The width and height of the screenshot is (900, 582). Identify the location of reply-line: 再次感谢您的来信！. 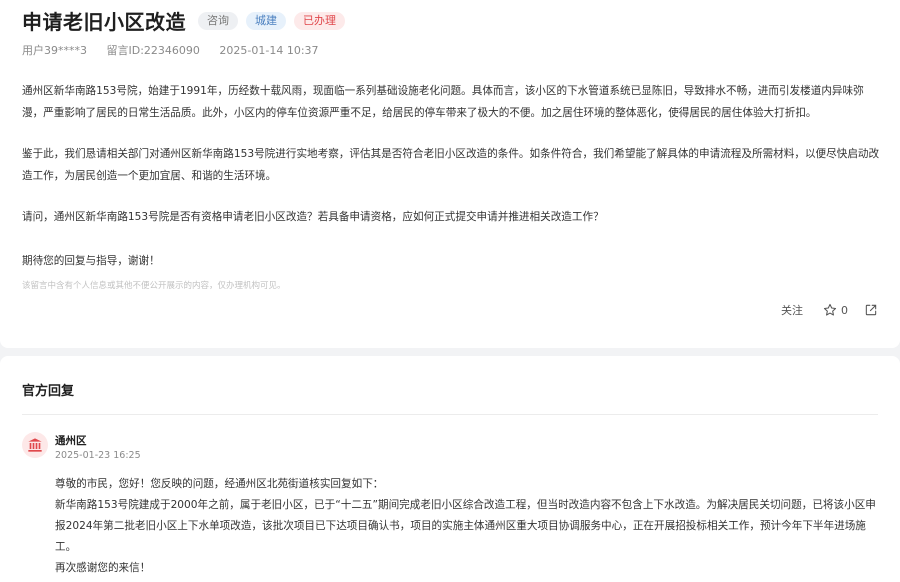
(103, 568).